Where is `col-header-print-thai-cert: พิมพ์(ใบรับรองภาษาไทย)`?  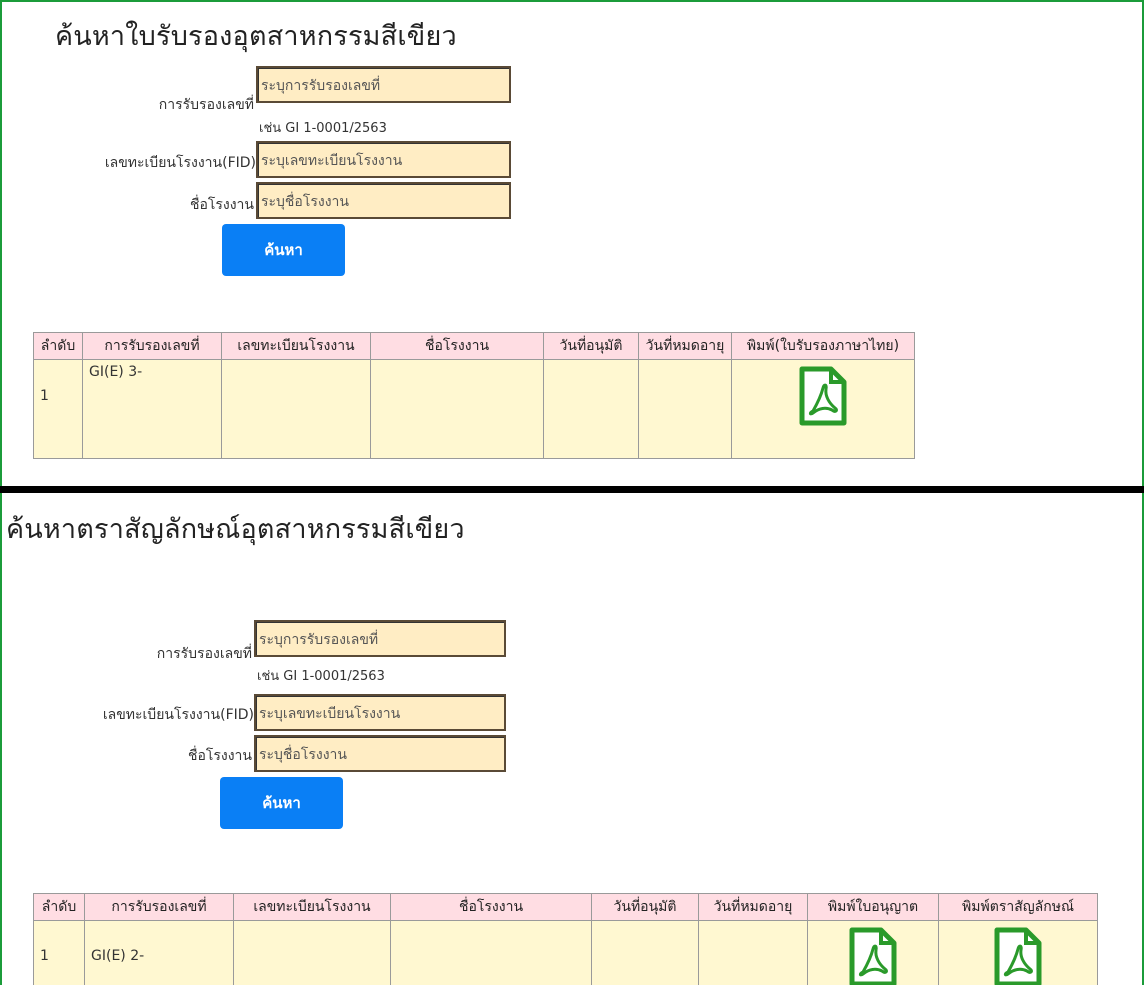 col-header-print-thai-cert: พิมพ์(ใบรับรองภาษาไทย) is located at coordinates (823, 346).